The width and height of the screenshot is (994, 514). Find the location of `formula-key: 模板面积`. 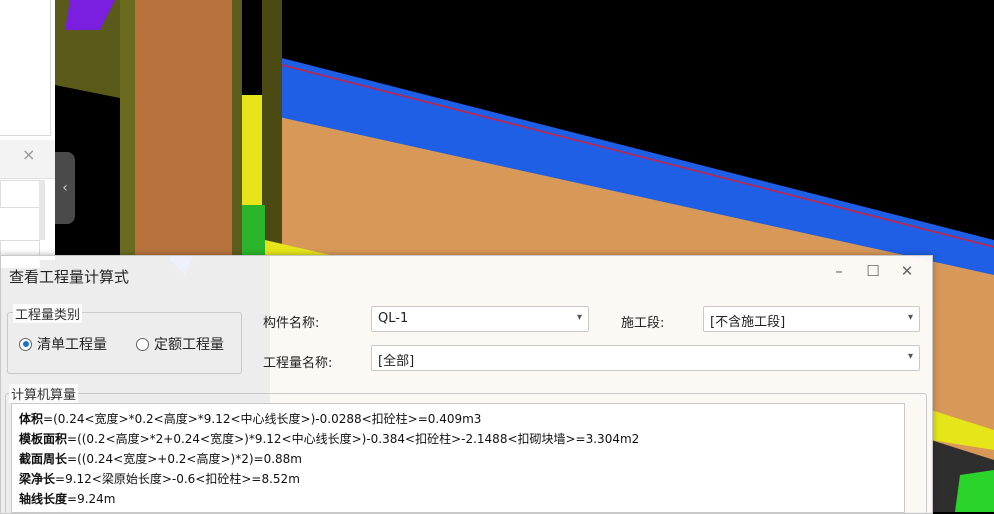

formula-key: 模板面积 is located at coordinates (43, 439).